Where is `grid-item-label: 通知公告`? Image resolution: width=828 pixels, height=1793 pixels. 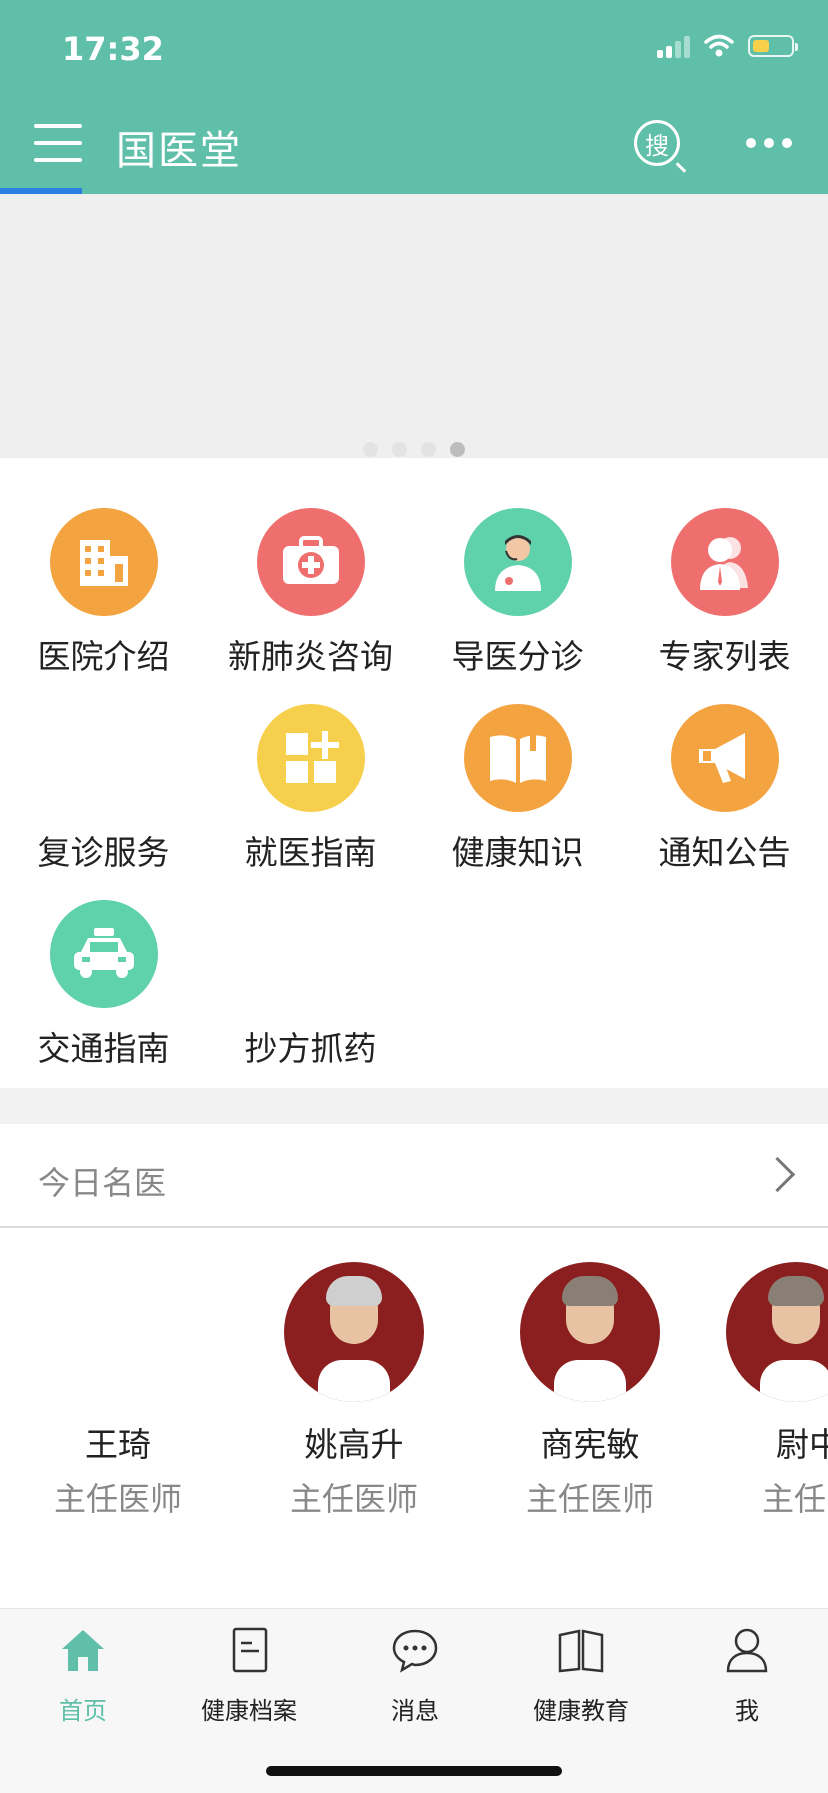 grid-item-label: 通知公告 is located at coordinates (724, 852).